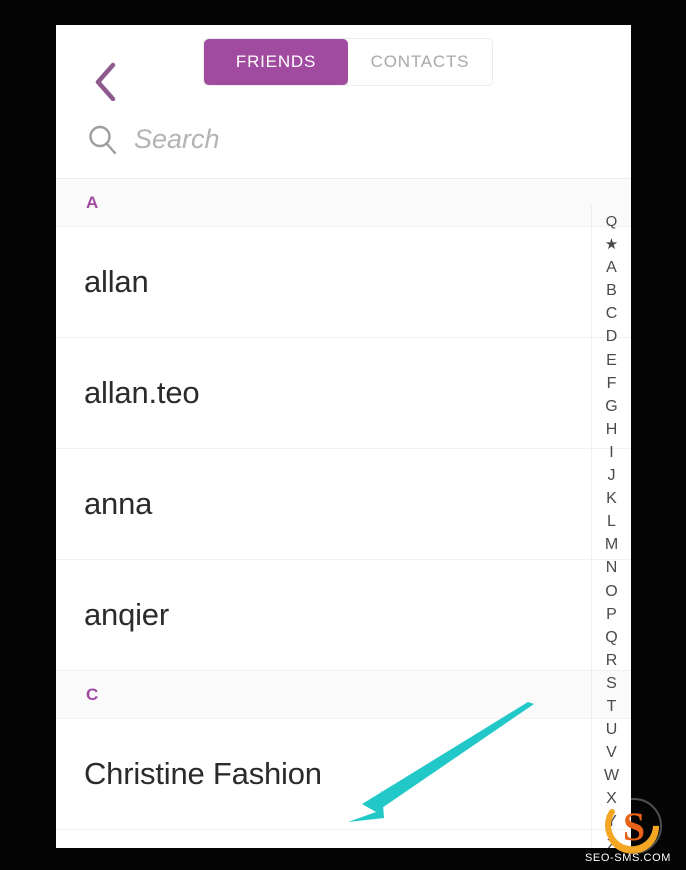  I want to click on alpha-index-X: X, so click(611, 798).